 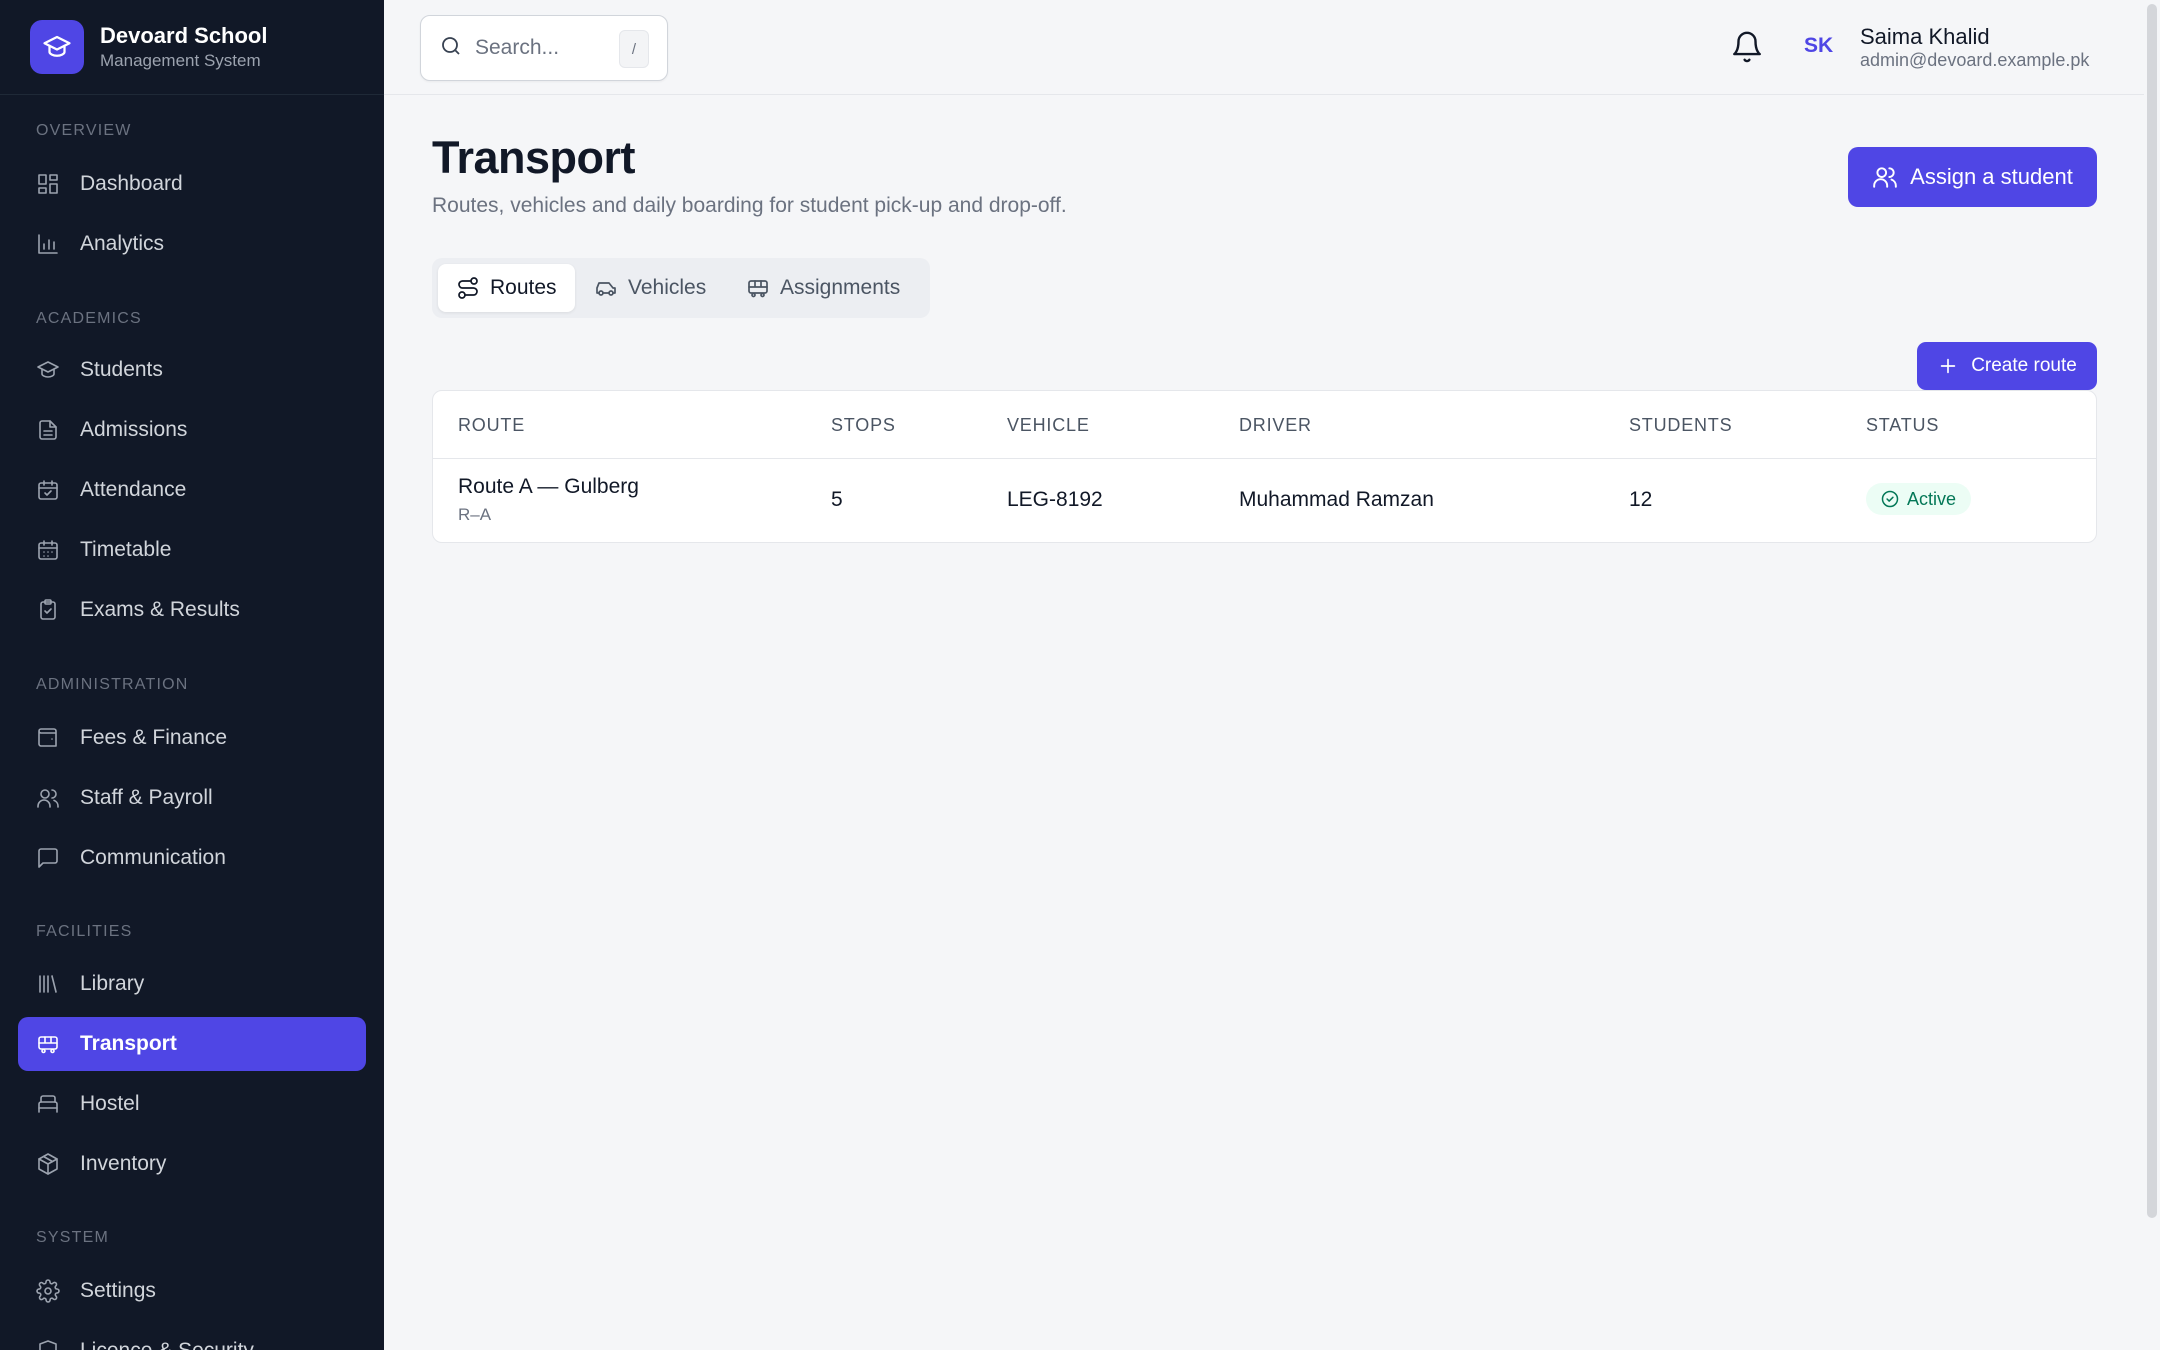 What do you see at coordinates (48, 490) in the screenshot?
I see `calendar-check-icon` at bounding box center [48, 490].